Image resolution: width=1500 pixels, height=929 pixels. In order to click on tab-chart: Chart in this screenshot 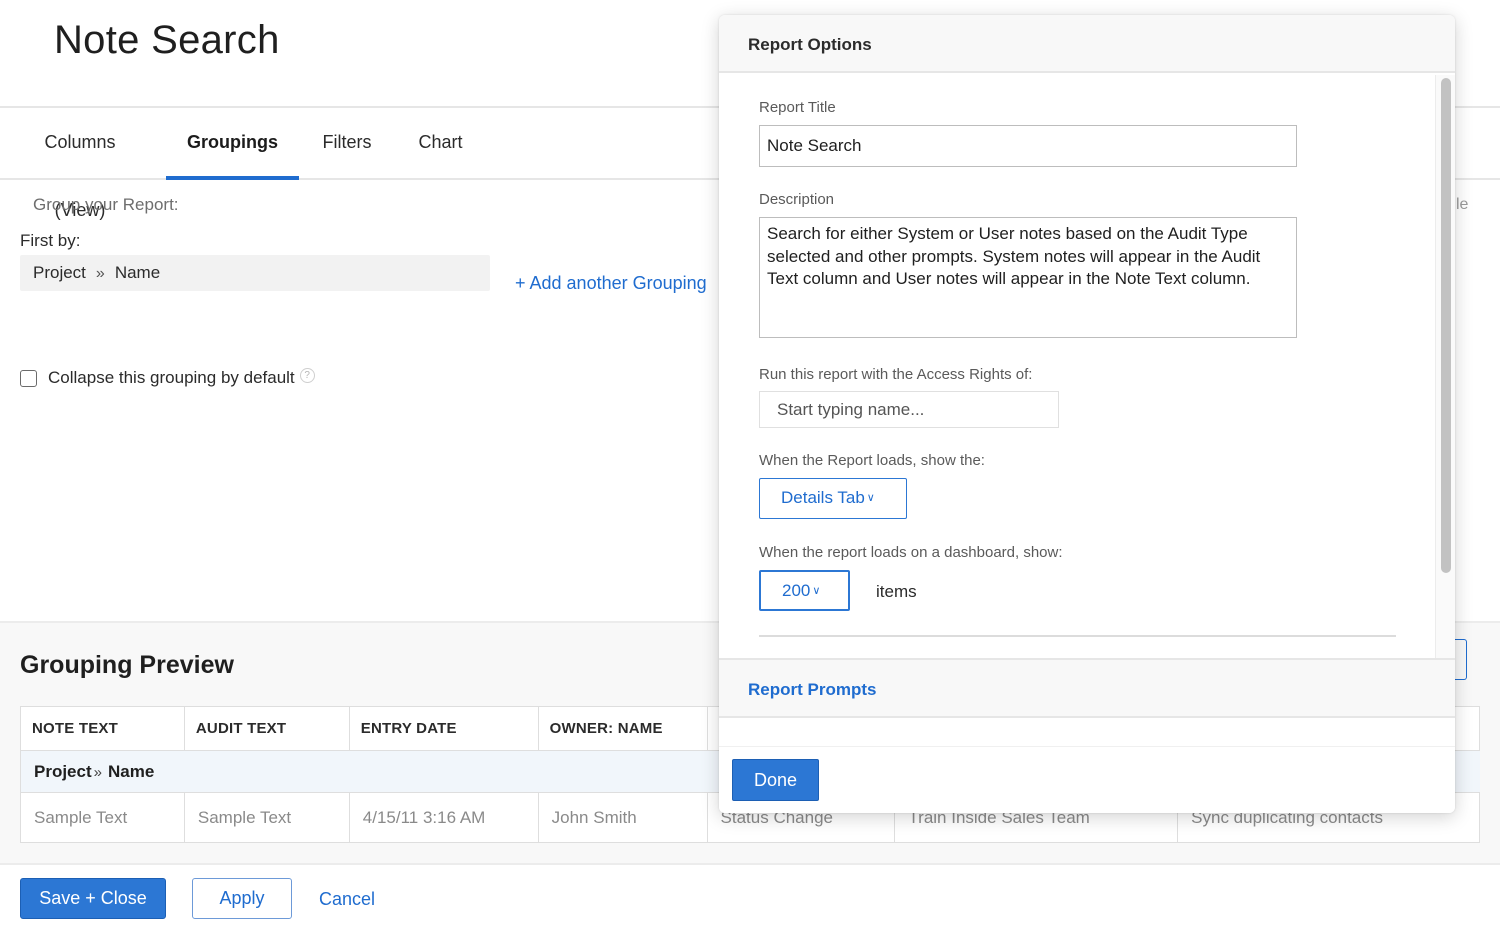, I will do `click(440, 143)`.